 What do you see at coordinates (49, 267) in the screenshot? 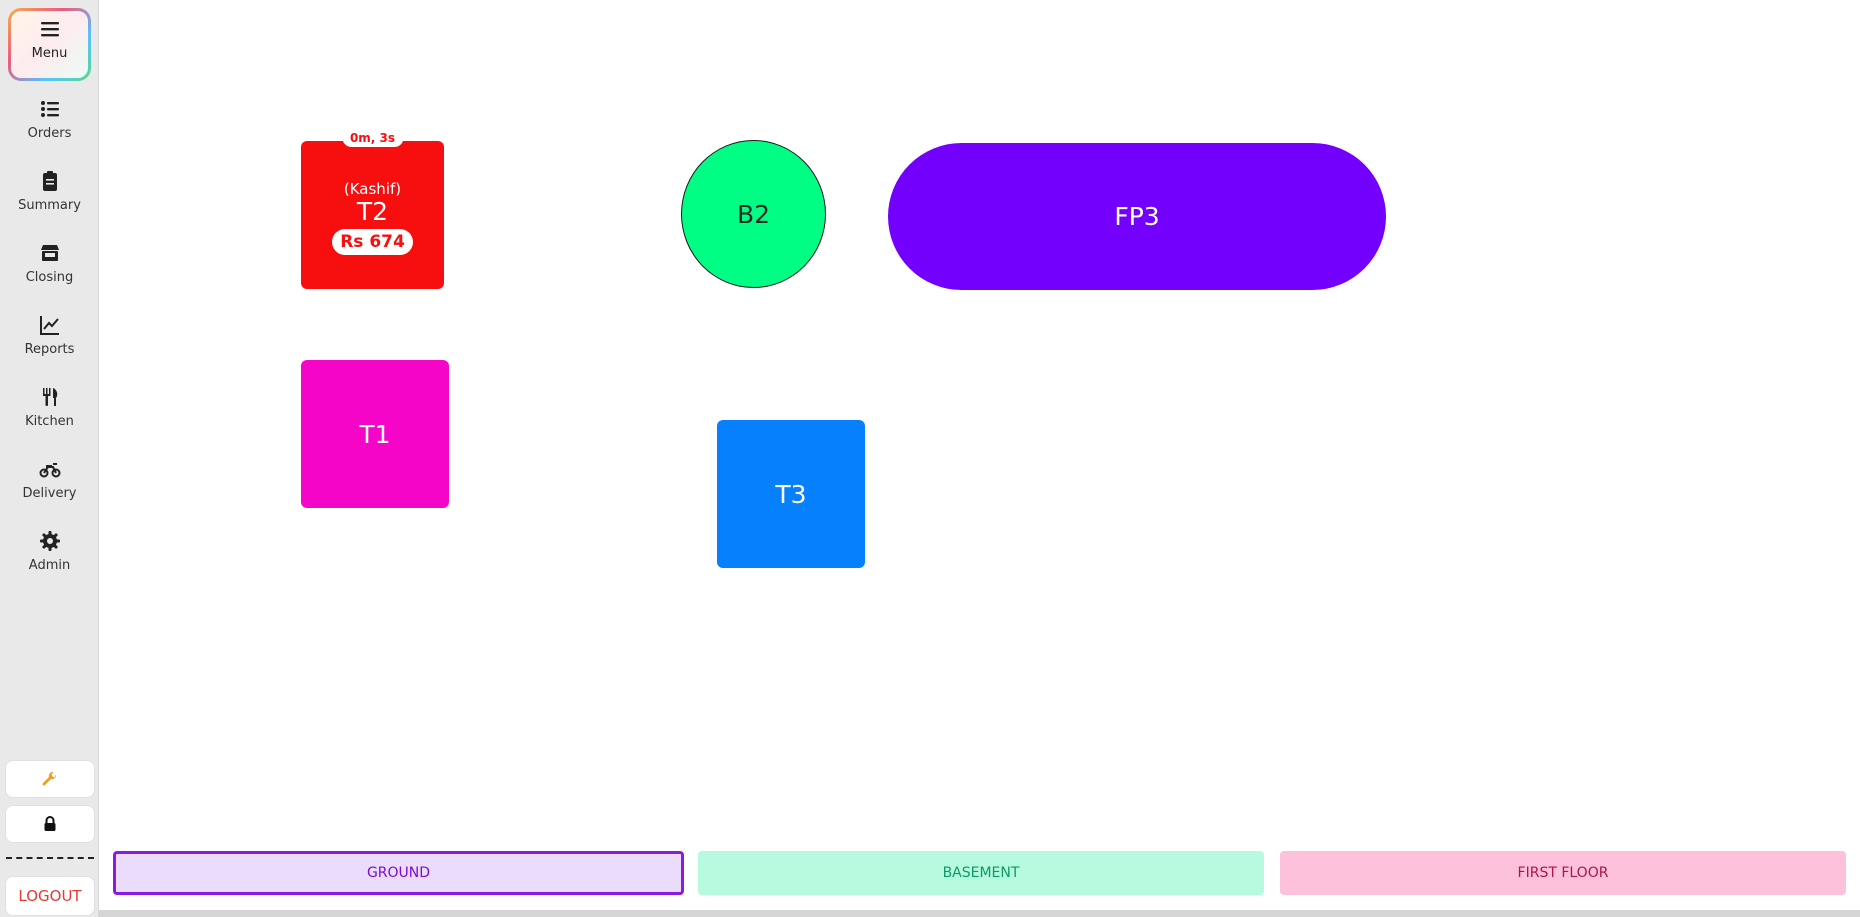
I see `sidebar-item-closing: Closing` at bounding box center [49, 267].